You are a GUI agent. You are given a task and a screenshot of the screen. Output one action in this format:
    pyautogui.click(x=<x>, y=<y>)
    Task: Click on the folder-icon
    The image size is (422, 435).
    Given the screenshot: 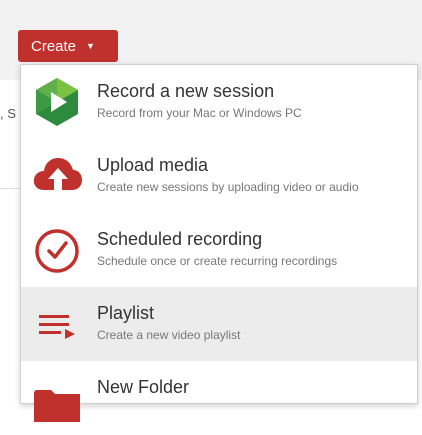 What is the action you would take?
    pyautogui.click(x=57, y=406)
    